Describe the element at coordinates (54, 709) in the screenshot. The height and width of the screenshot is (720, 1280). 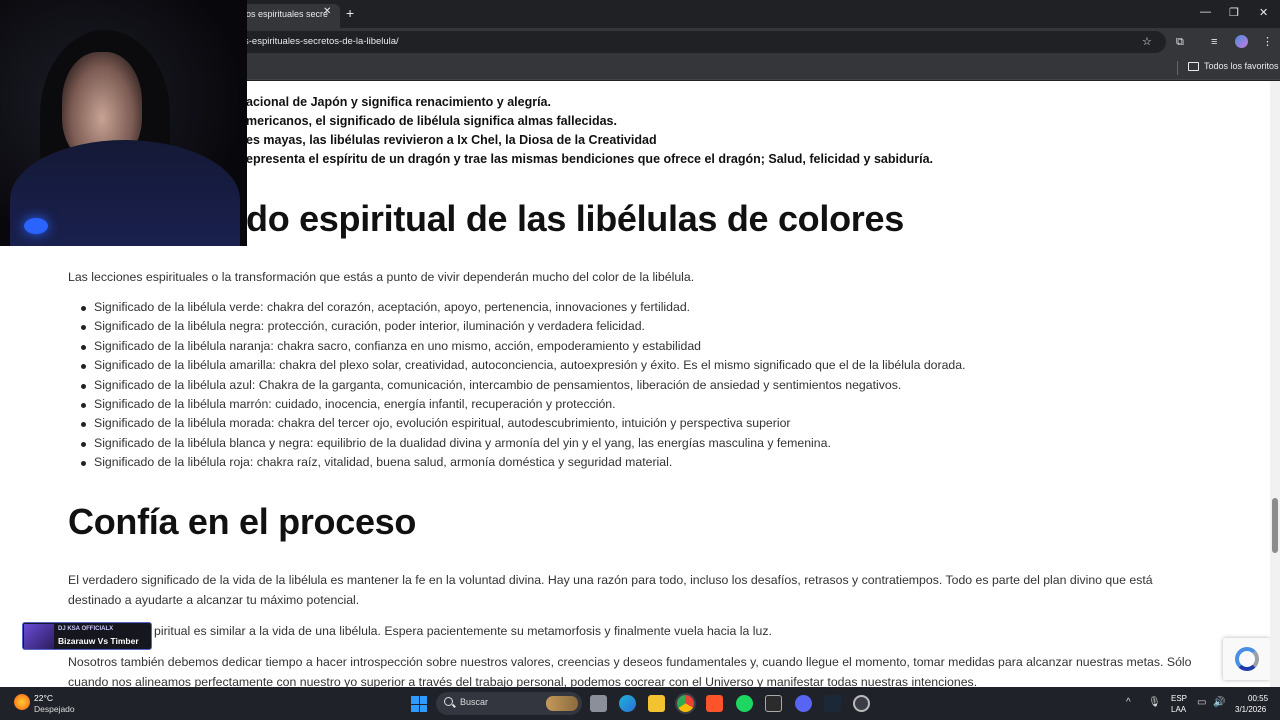
I see `weather-condition: Despejado` at that location.